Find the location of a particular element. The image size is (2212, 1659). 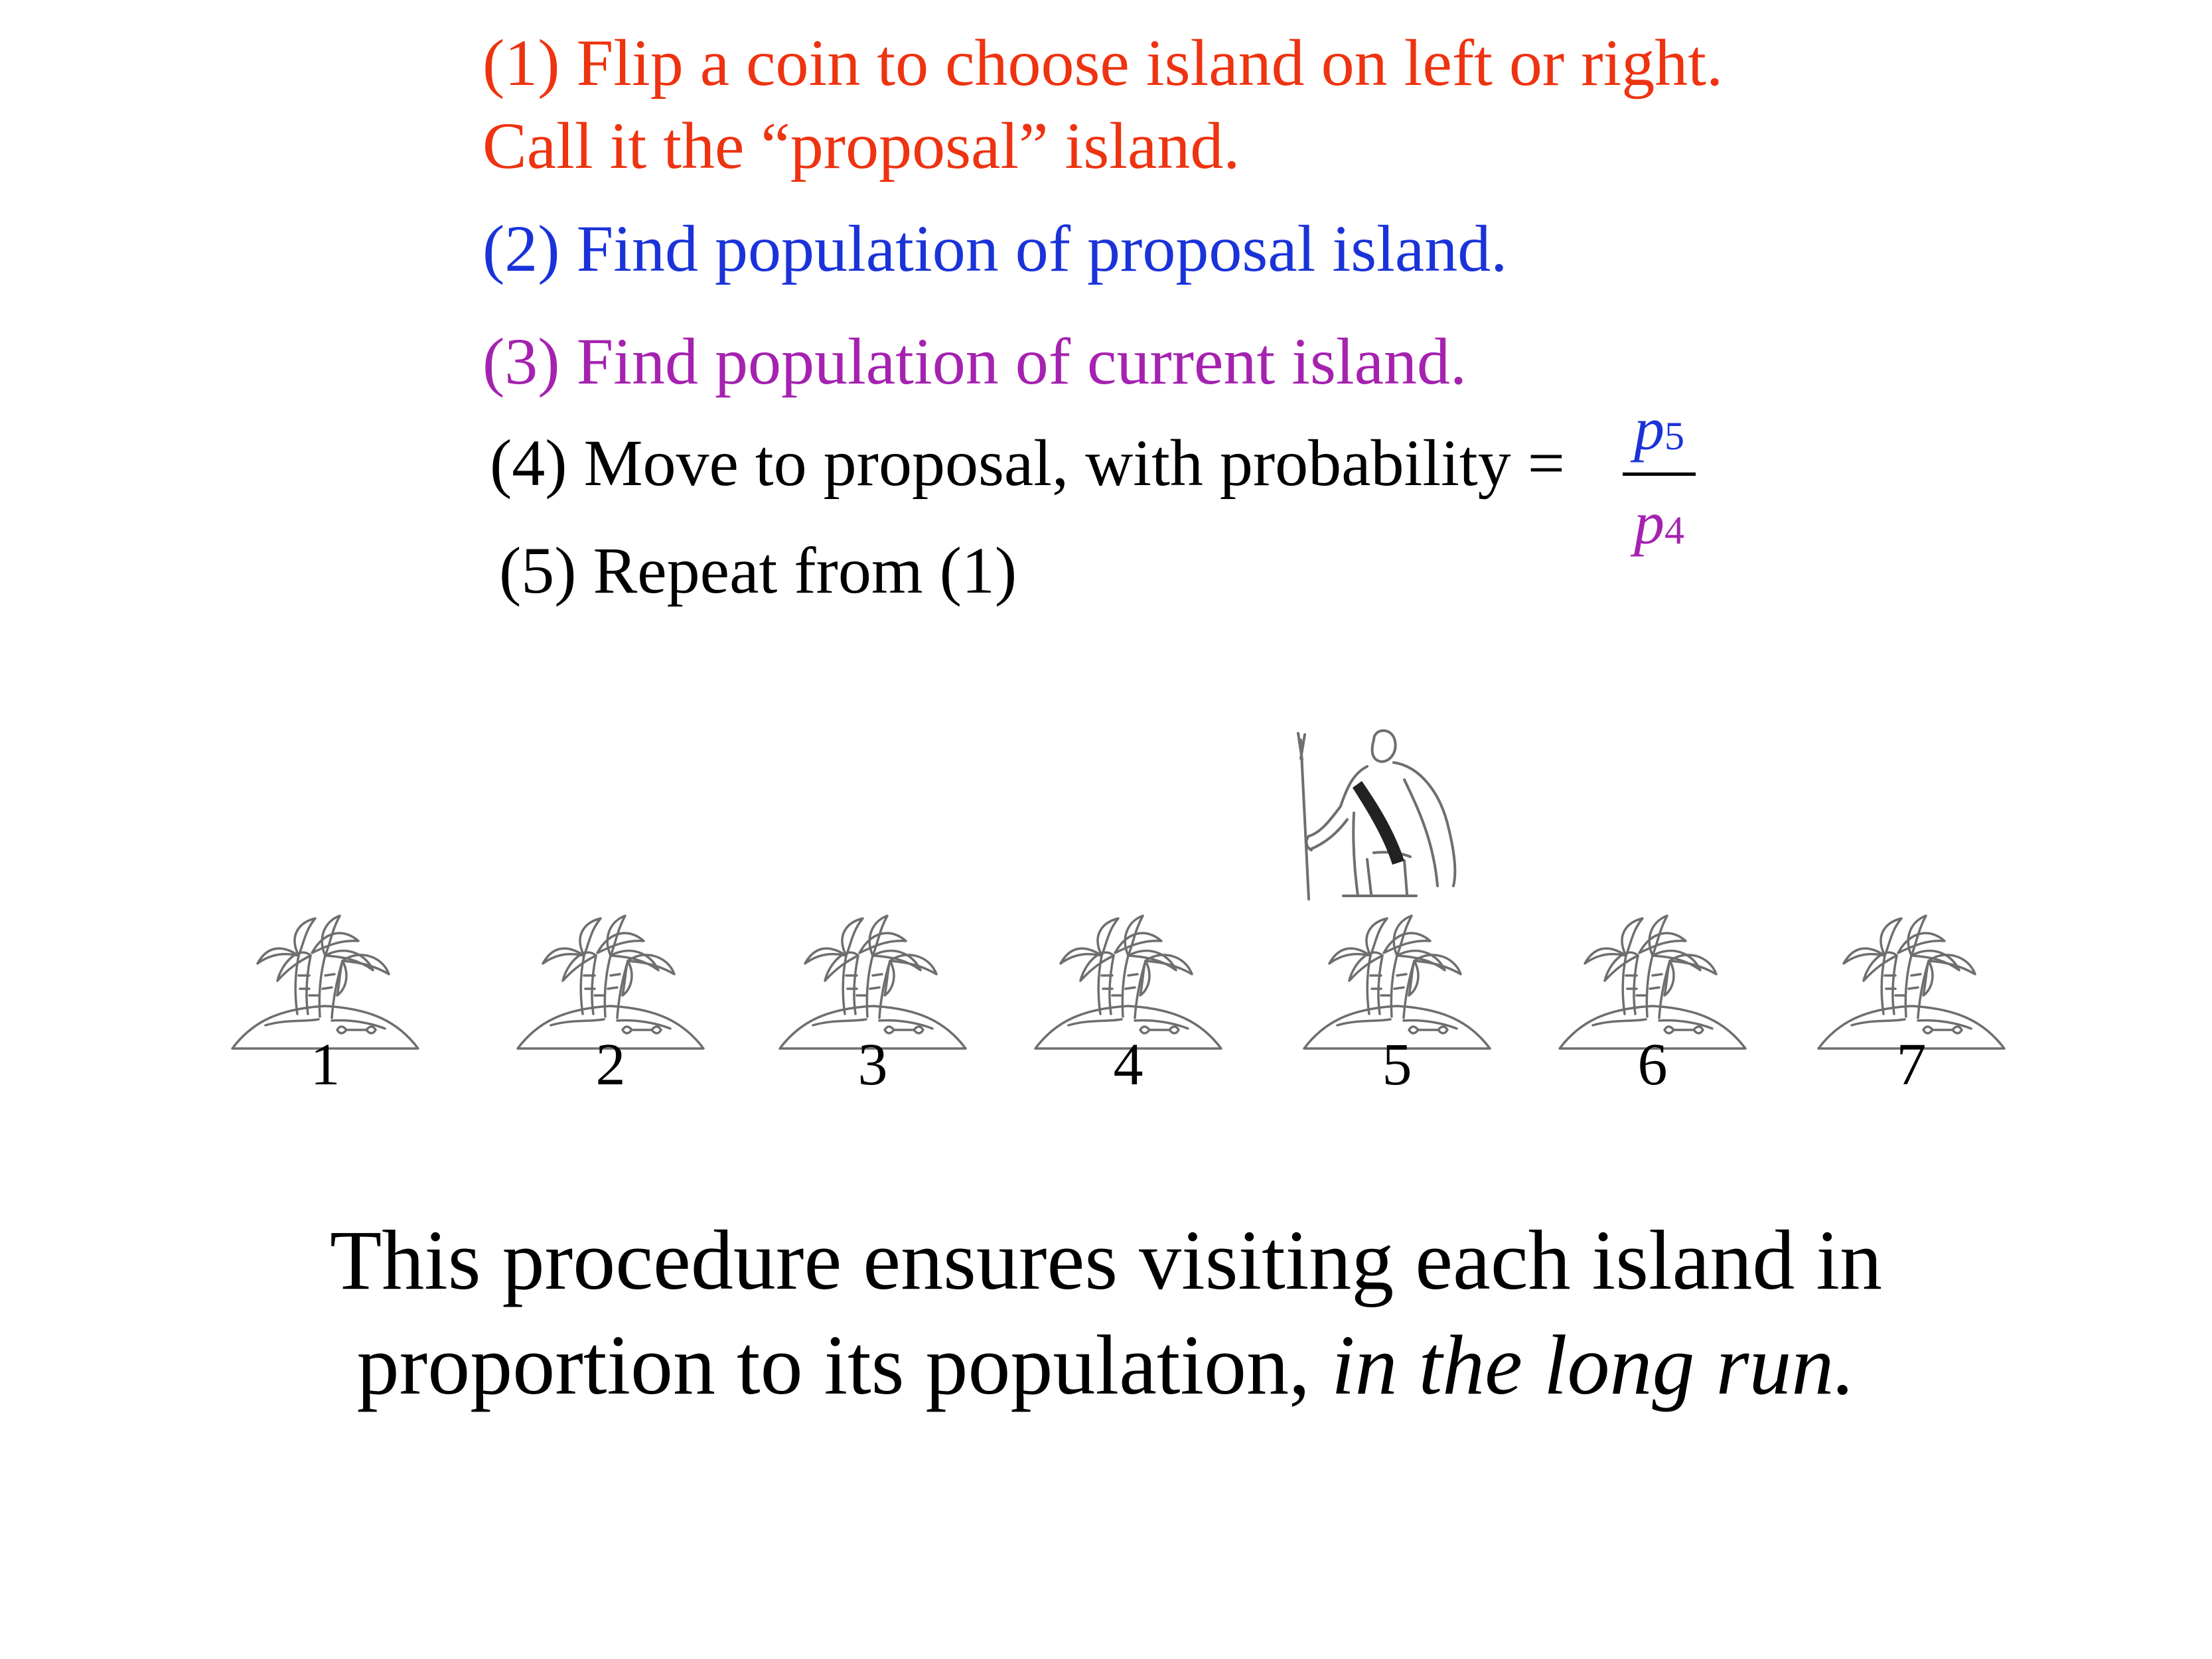

island-label-4: 4 is located at coordinates (1128, 1065).